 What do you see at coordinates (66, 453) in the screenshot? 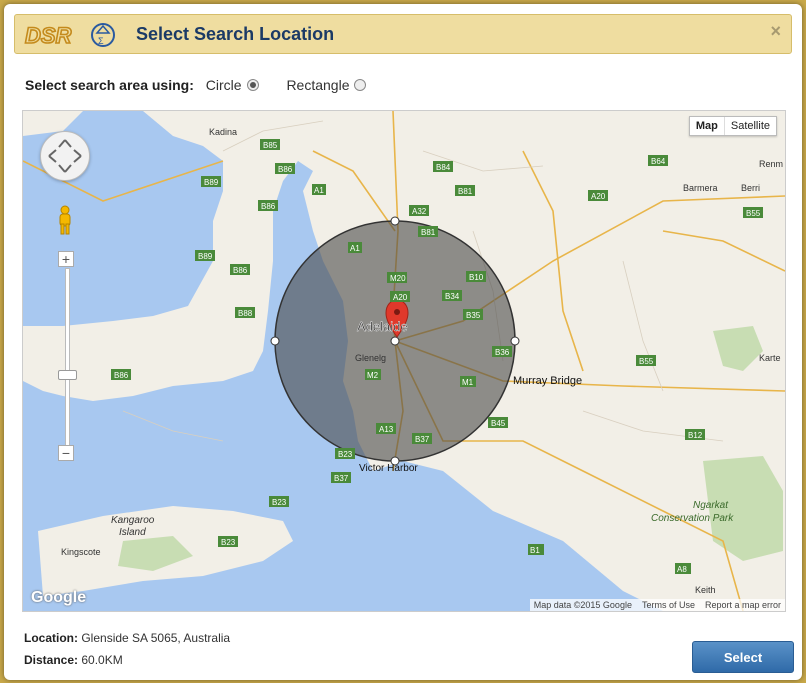
I see `zoom-out-button: −` at bounding box center [66, 453].